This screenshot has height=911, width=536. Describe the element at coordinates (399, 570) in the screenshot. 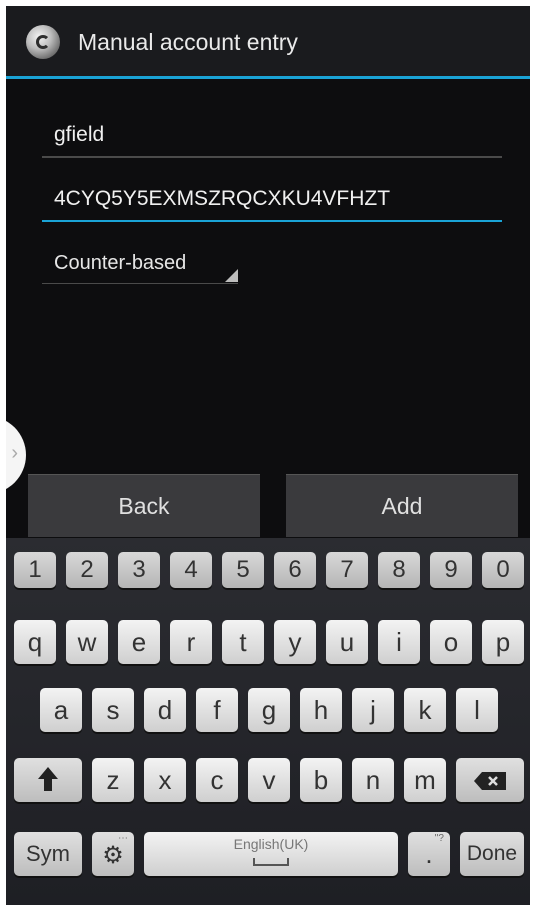

I see `key-8: 8` at that location.